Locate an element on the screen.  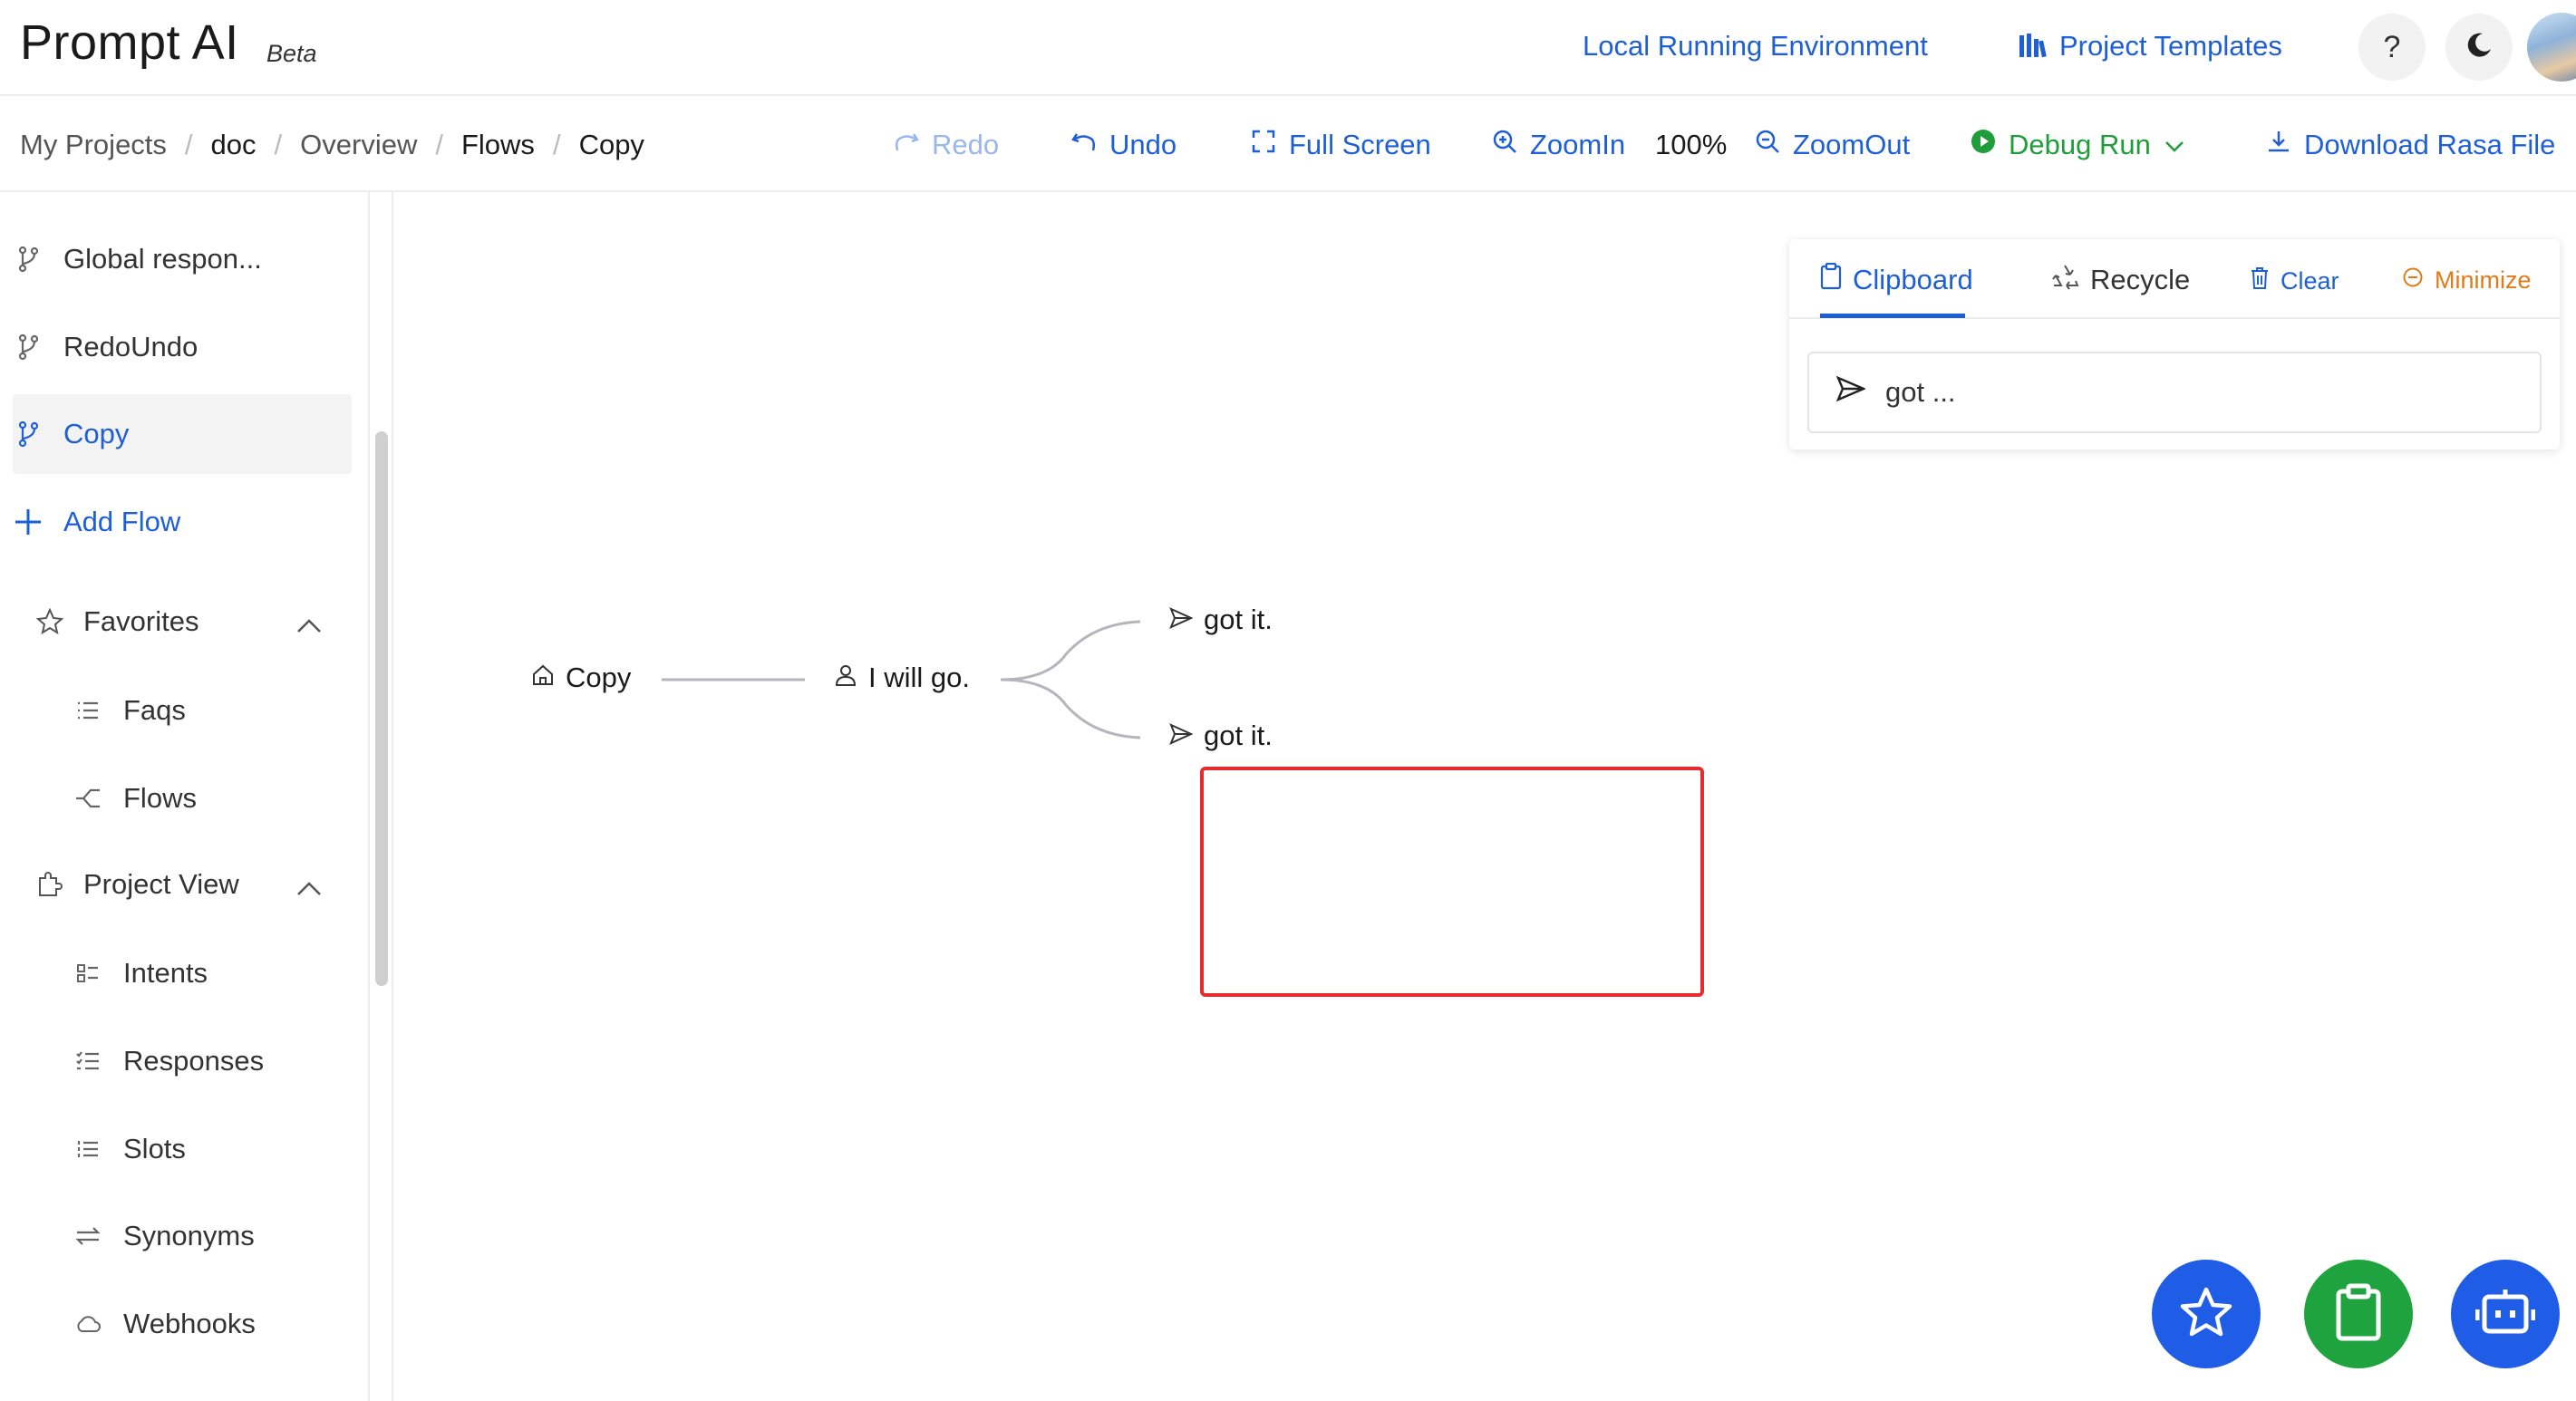
tab-recycle: Recycle is located at coordinates (2120, 280).